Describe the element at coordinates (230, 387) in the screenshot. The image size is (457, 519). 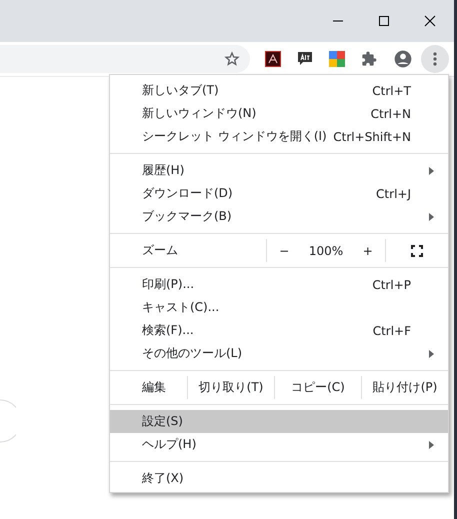
I see `edit-action-button: 切り取り(T)` at that location.